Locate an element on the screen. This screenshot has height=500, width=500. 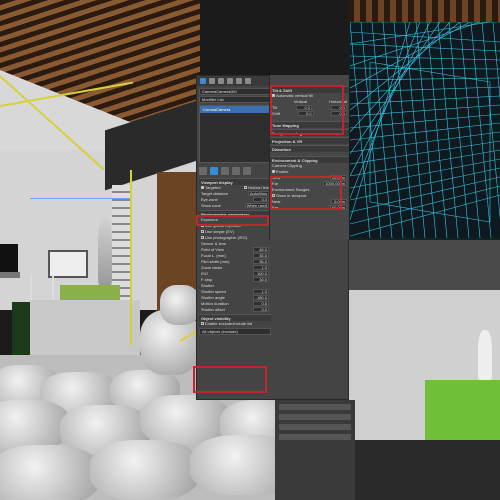
shaded-floor is located at coordinates (424, 470).